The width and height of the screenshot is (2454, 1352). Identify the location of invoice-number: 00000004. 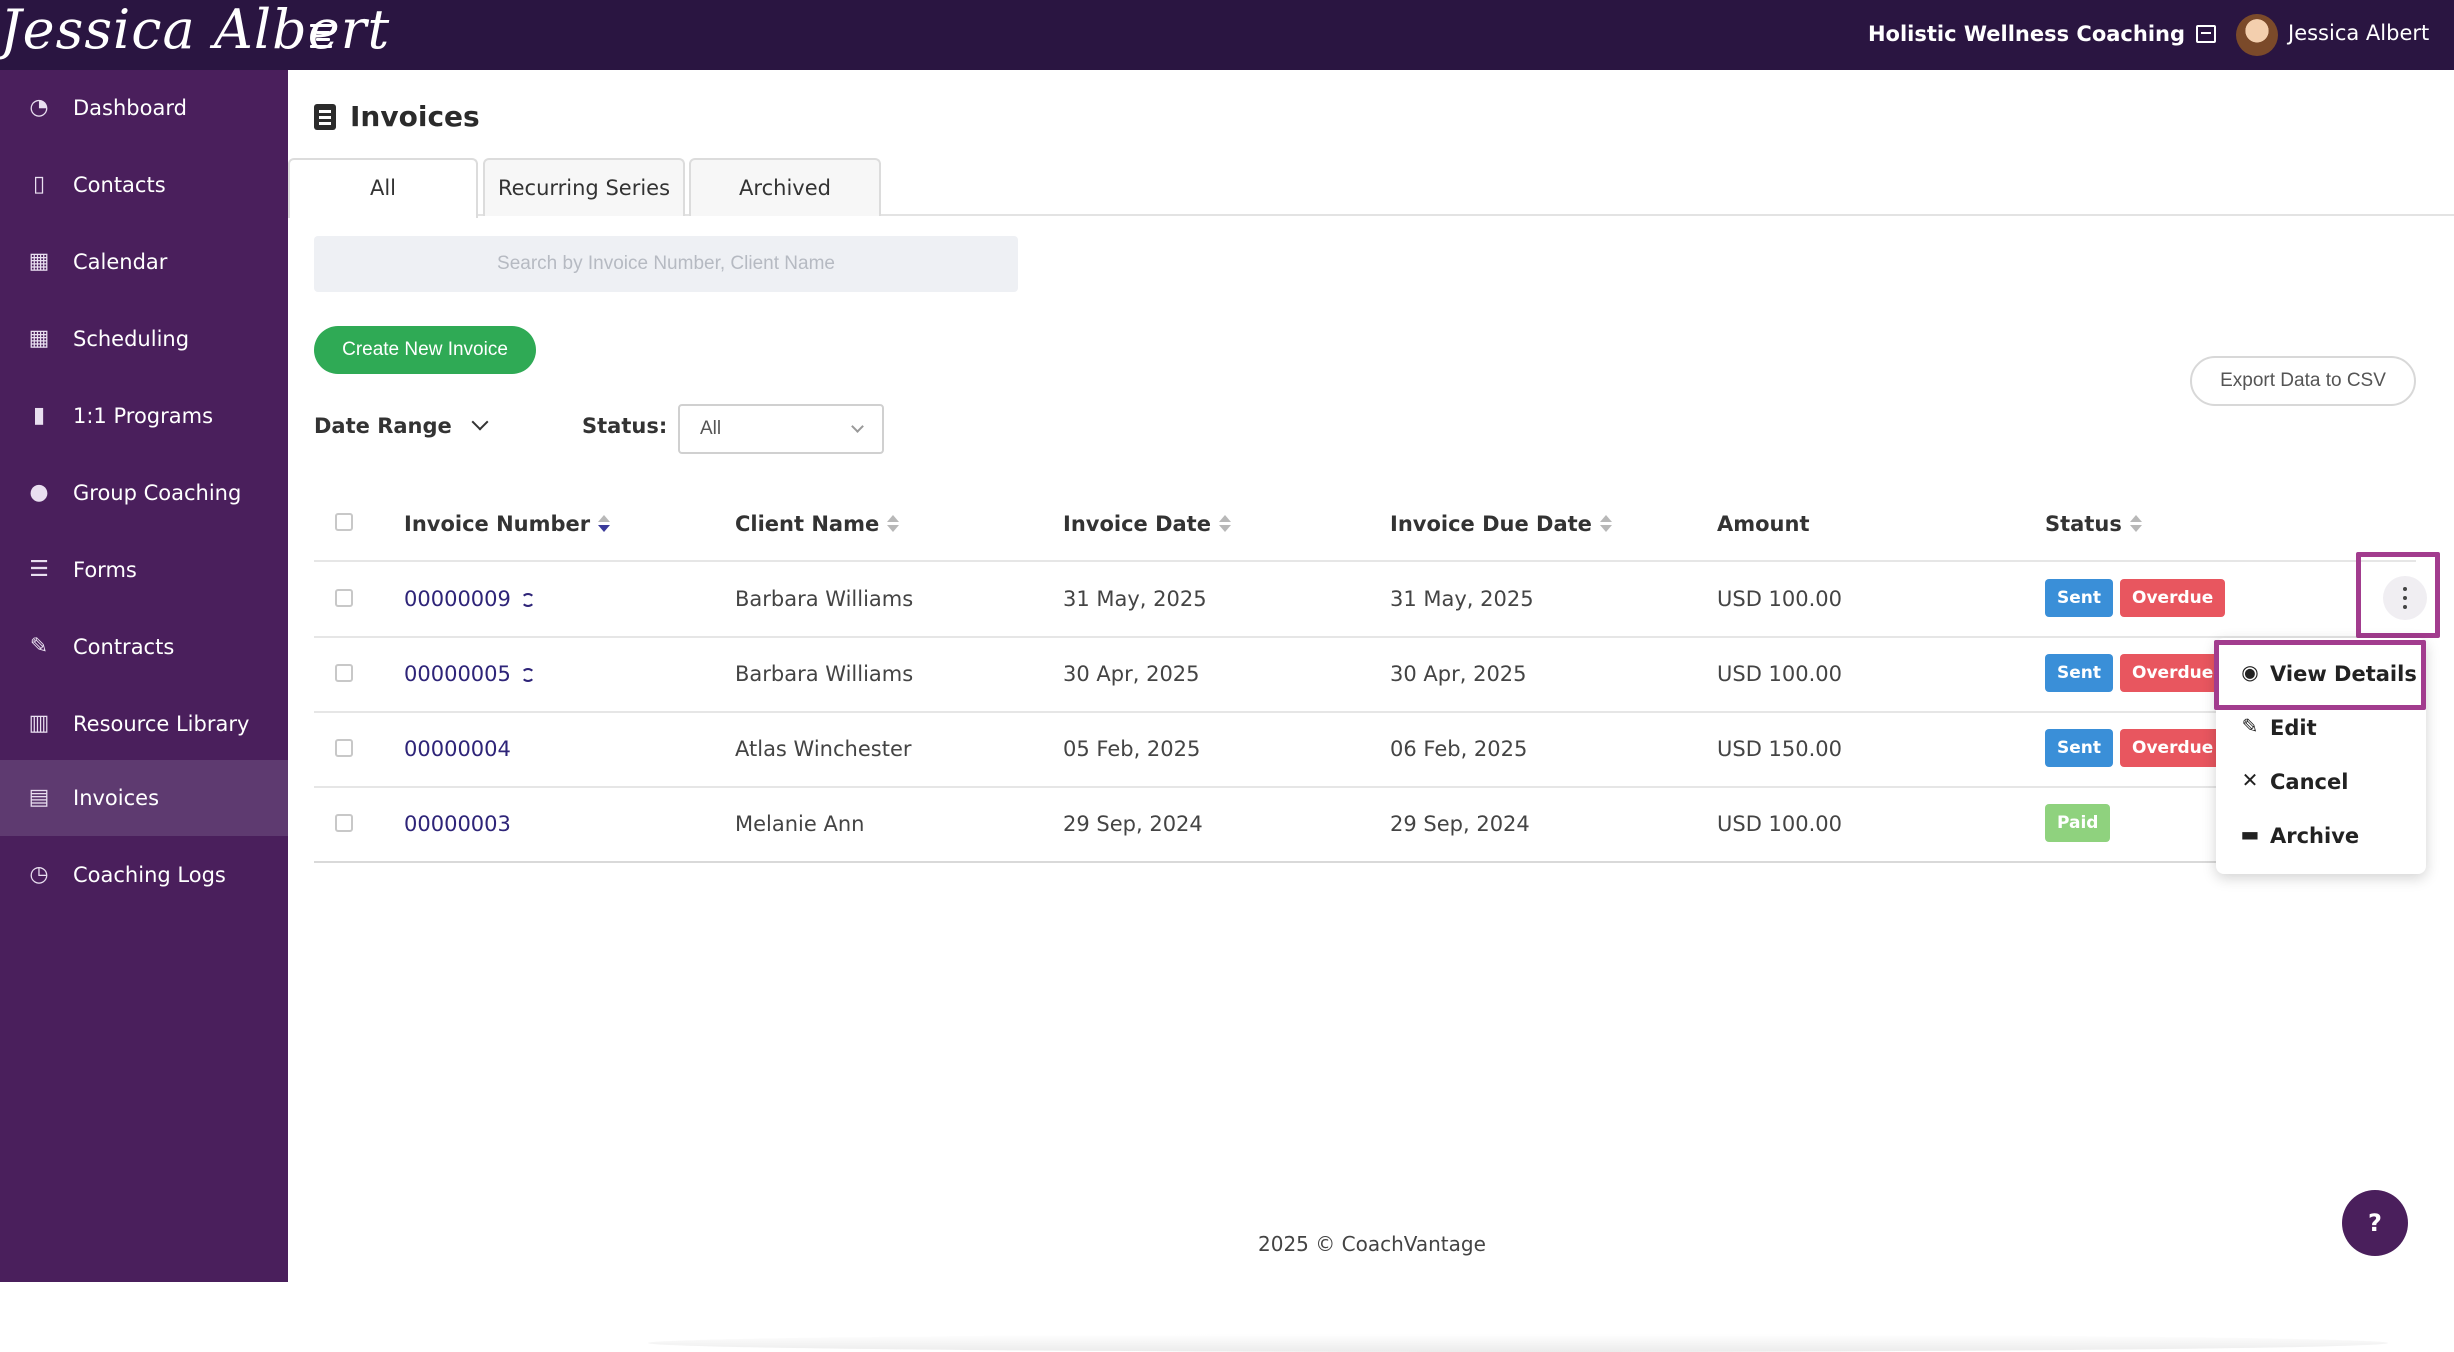
(457, 749).